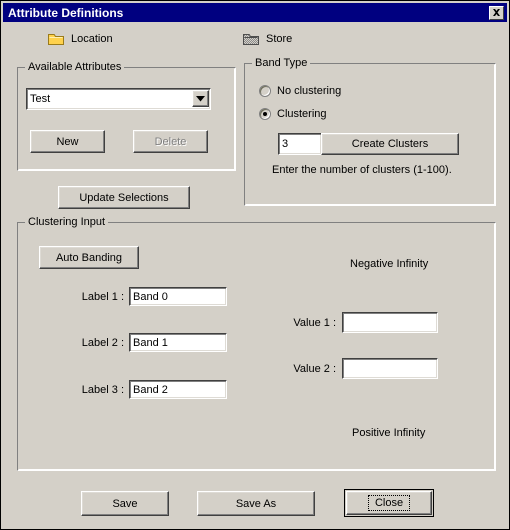  Describe the element at coordinates (279, 39) in the screenshot. I see `store-label: Store` at that location.